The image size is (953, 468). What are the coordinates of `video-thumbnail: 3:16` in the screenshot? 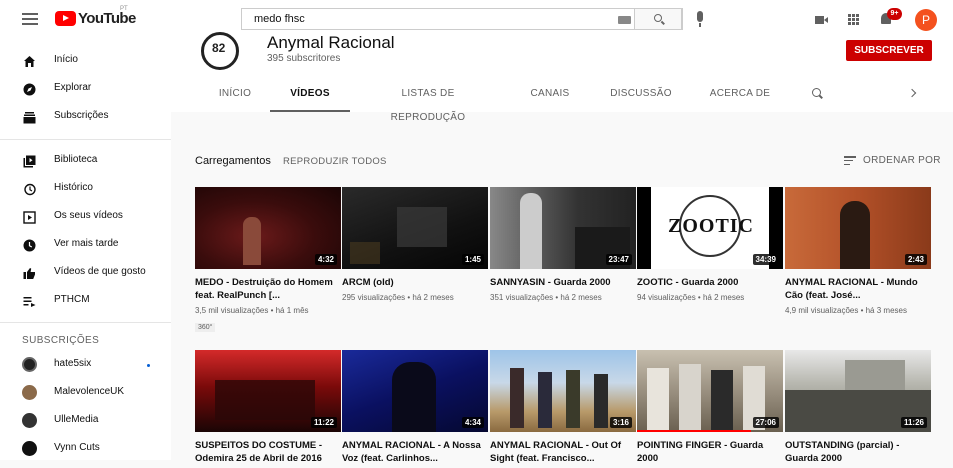 It's located at (563, 391).